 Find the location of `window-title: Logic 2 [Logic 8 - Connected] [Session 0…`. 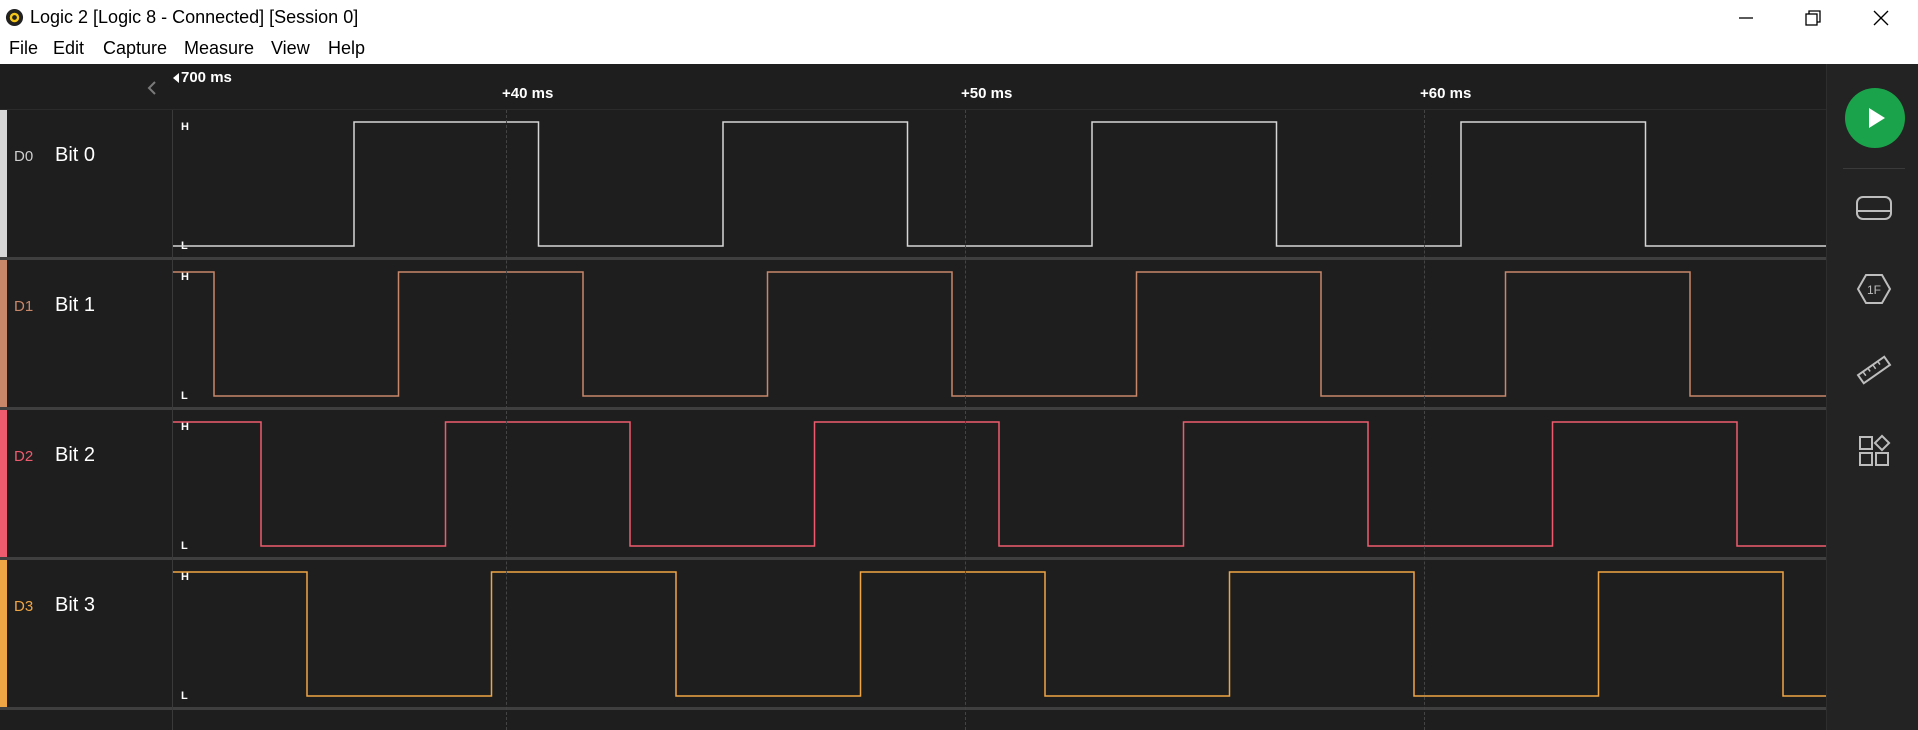

window-title: Logic 2 [Logic 8 - Connected] [Session 0… is located at coordinates (194, 17).